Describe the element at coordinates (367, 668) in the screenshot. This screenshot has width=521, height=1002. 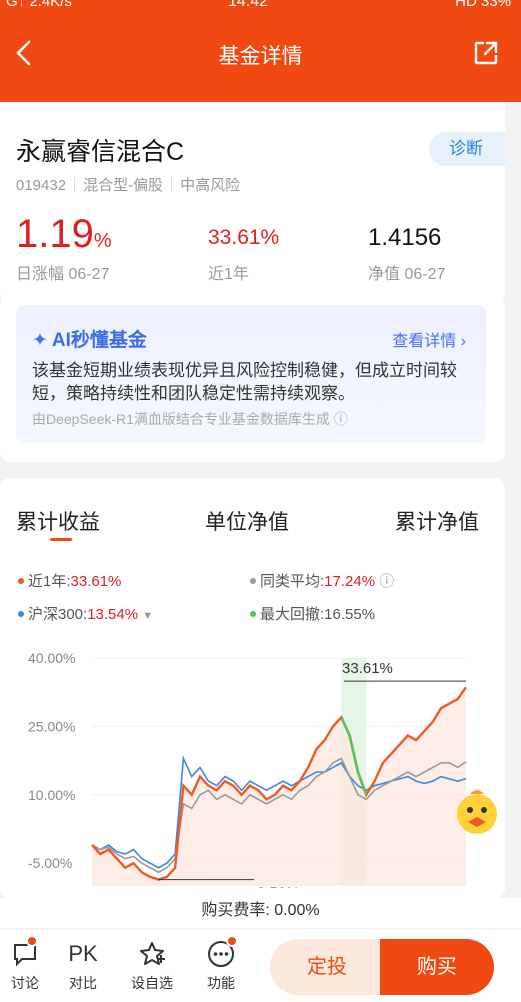
I see `max-label: 33.61%` at that location.